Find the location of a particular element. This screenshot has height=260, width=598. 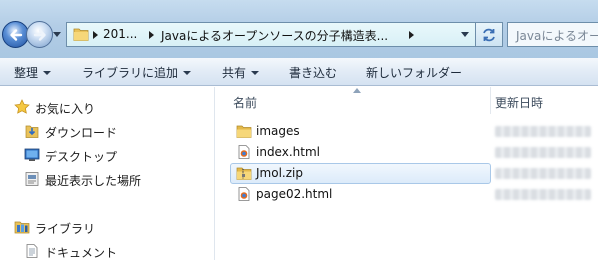

nav-libraries: ライブラリ is located at coordinates (107, 227).